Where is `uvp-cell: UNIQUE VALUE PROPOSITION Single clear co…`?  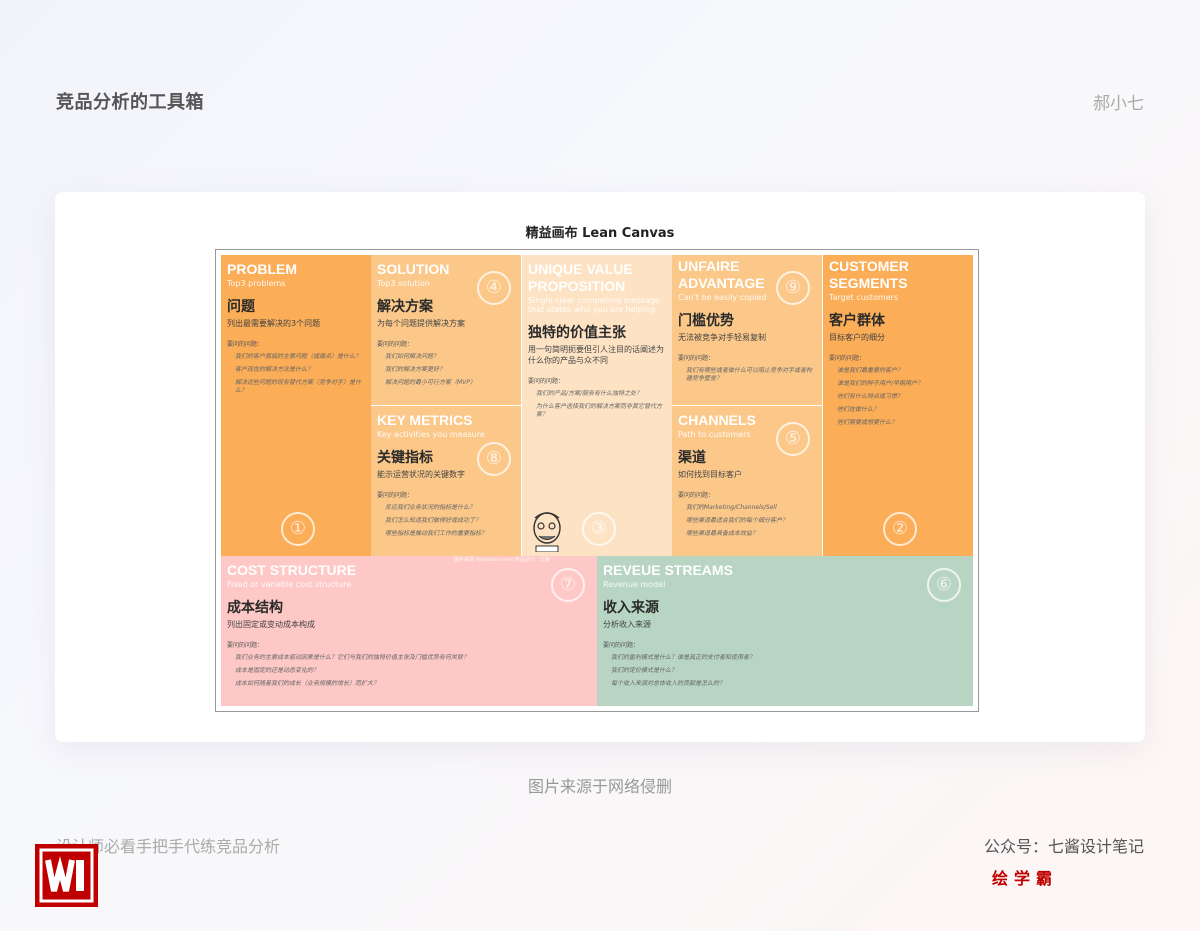
uvp-cell: UNIQUE VALUE PROPOSITION Single clear co… is located at coordinates (597, 405).